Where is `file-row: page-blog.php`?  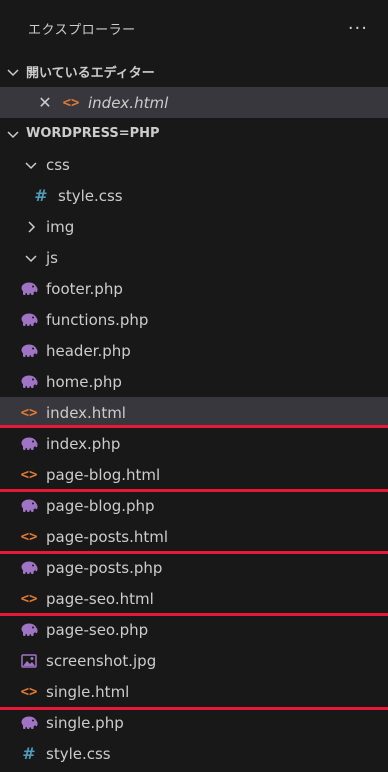
file-row: page-blog.php is located at coordinates (194, 505).